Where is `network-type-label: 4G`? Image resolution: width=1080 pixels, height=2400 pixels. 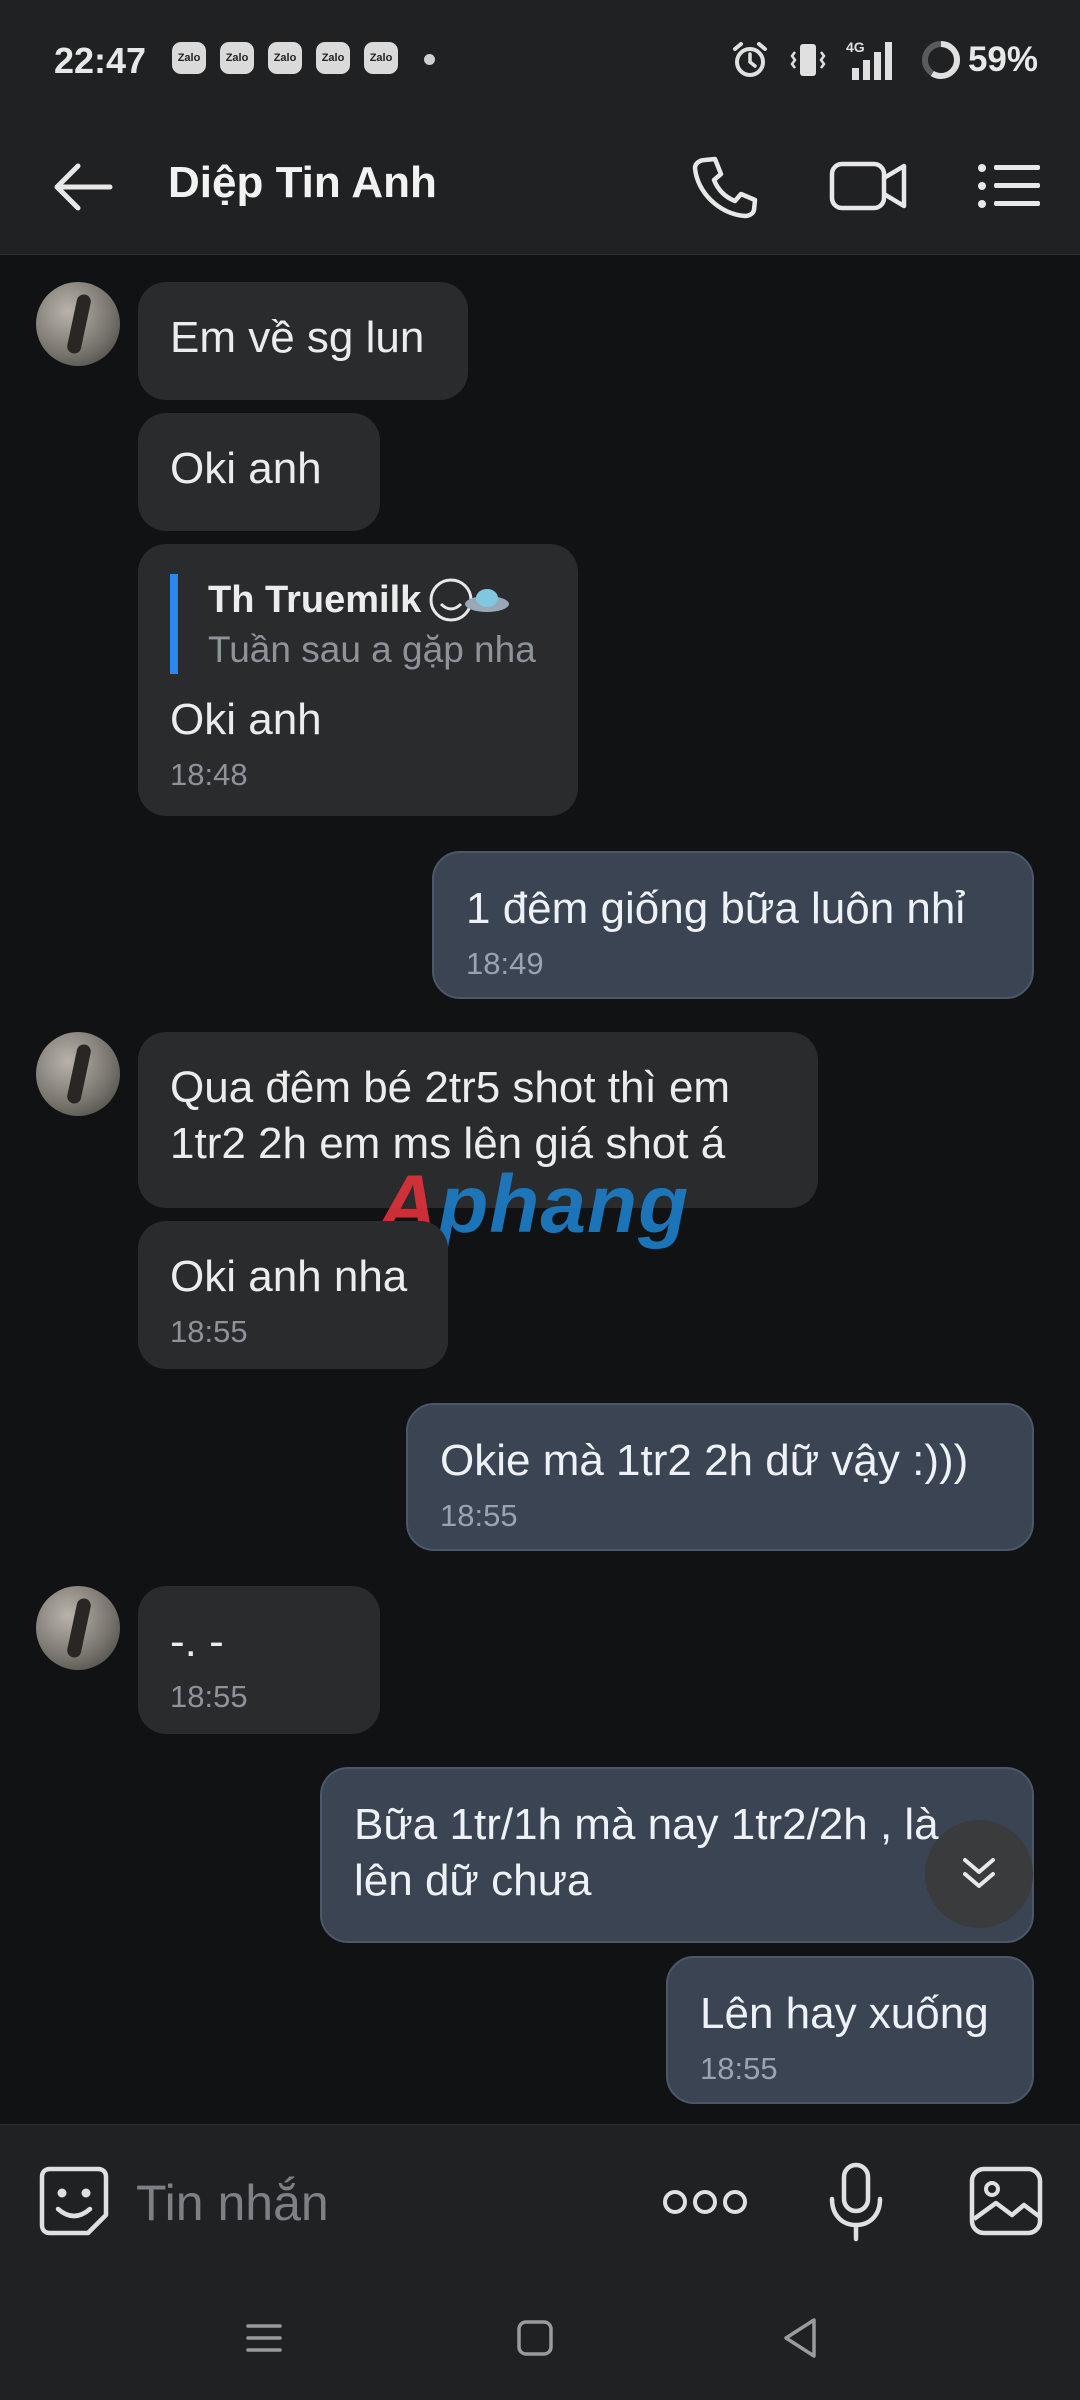 network-type-label: 4G is located at coordinates (855, 47).